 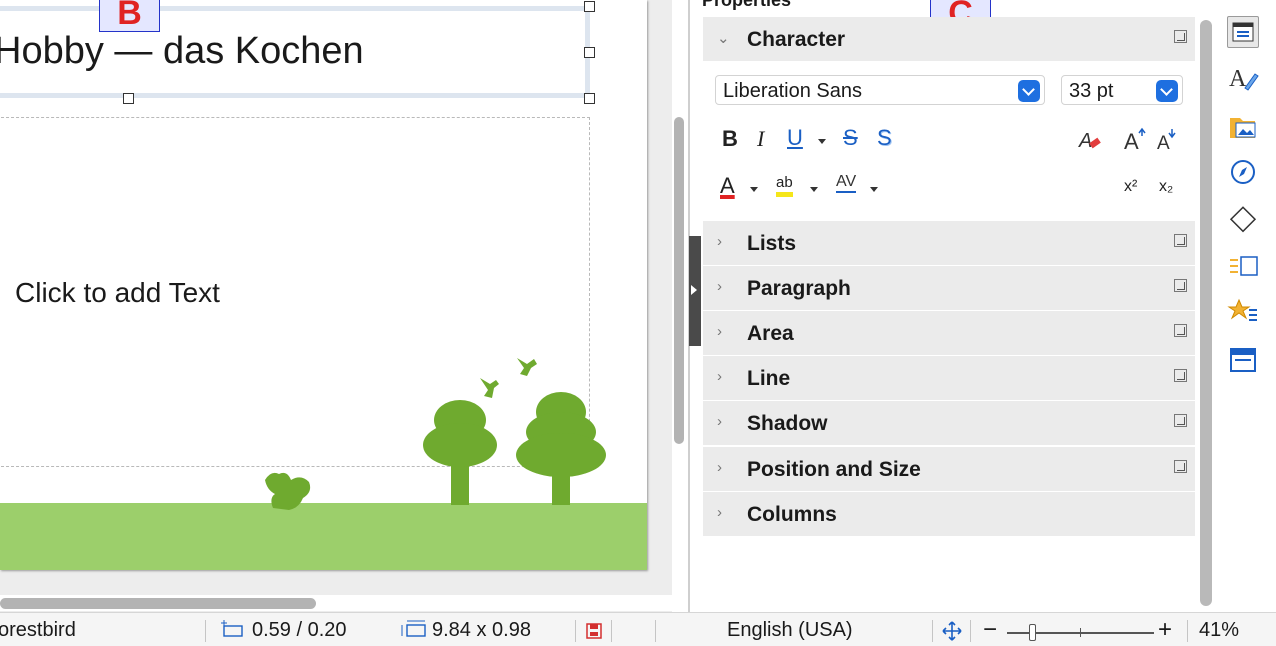 I want to click on grow-font-icon: A, so click(x=1135, y=139).